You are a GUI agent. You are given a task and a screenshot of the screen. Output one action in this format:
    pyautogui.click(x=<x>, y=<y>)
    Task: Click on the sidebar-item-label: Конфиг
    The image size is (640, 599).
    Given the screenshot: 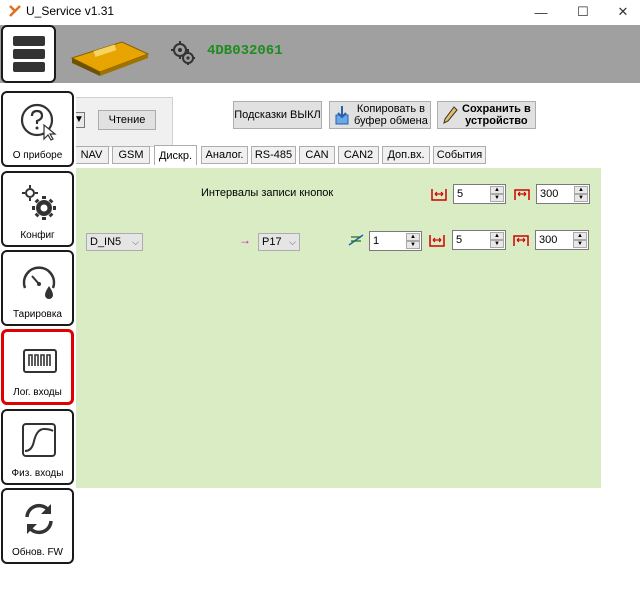 What is the action you would take?
    pyautogui.click(x=37, y=235)
    